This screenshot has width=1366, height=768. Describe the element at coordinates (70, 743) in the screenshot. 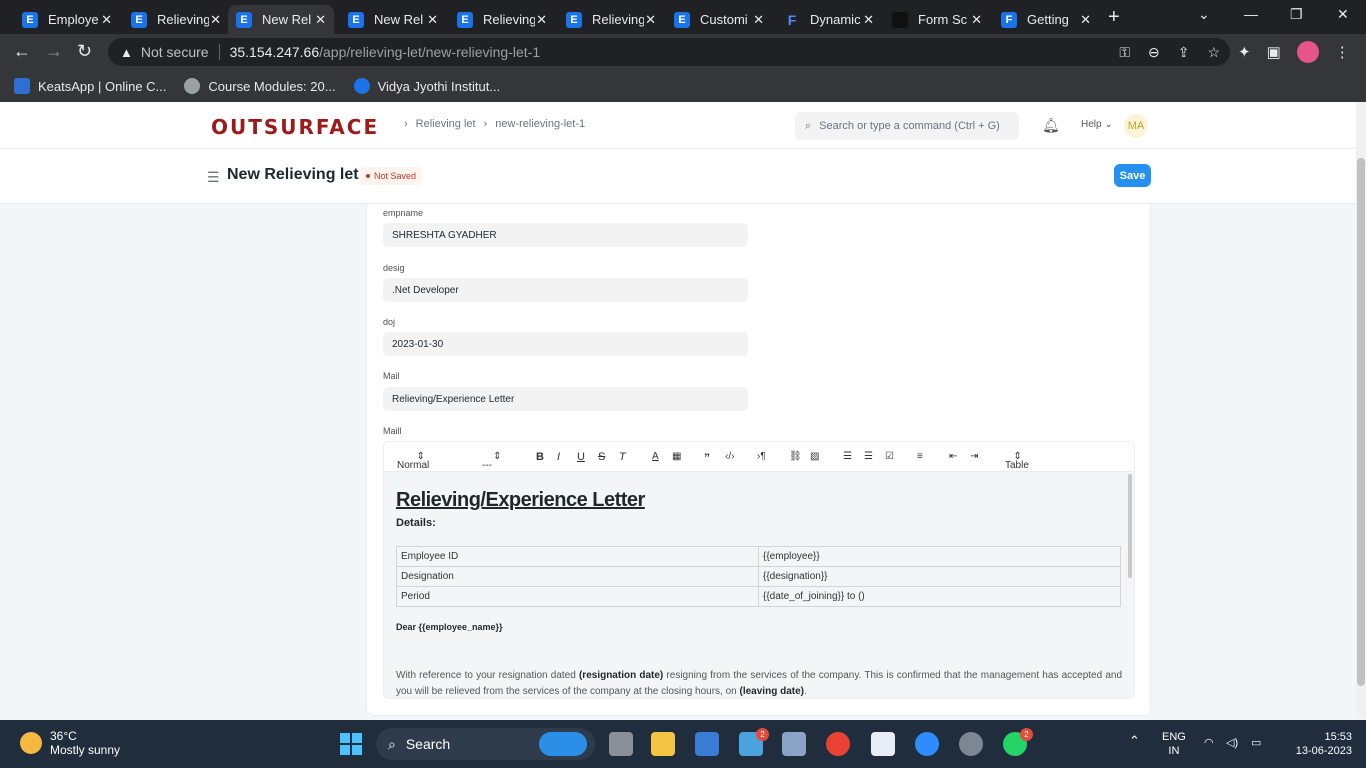

I see `weather-widget: 36°C Mostly sunny` at that location.